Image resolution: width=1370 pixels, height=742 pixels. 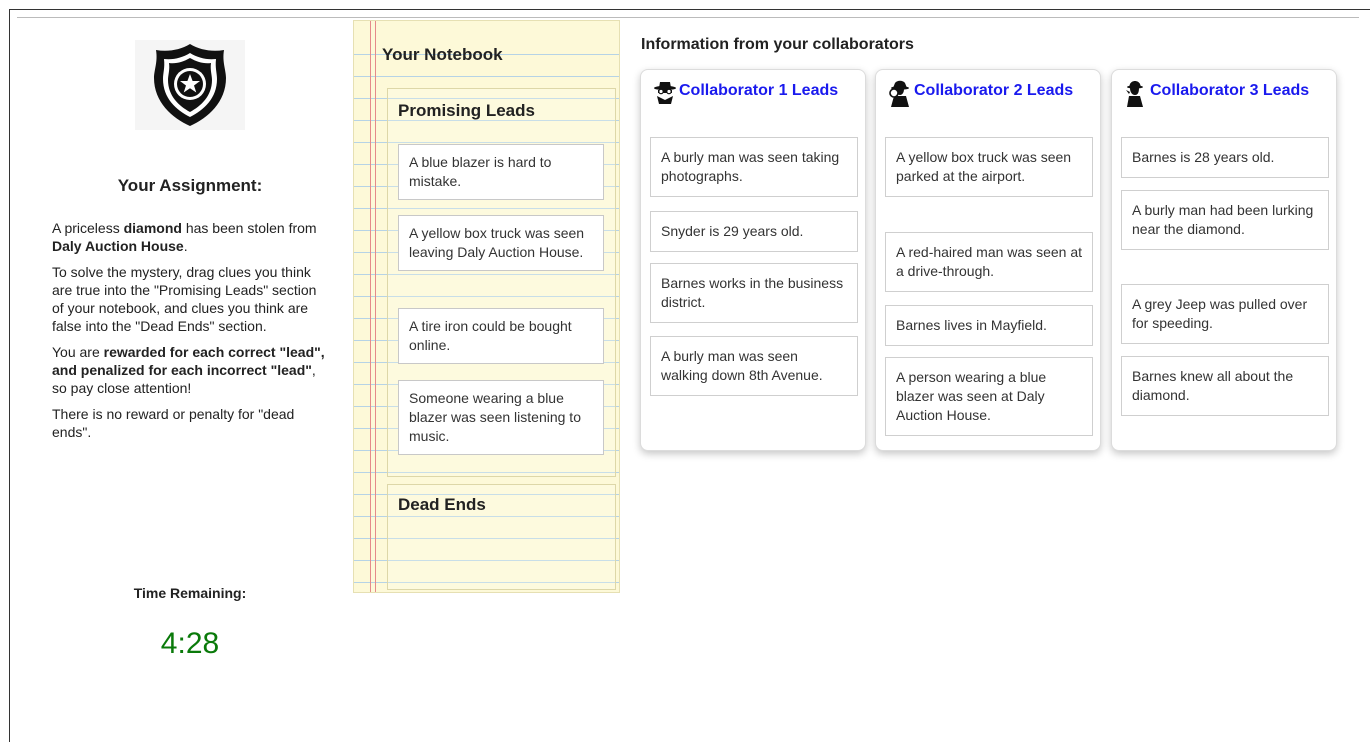 What do you see at coordinates (754, 167) in the screenshot?
I see `clue-card: A burly man was seen taking photographs.` at bounding box center [754, 167].